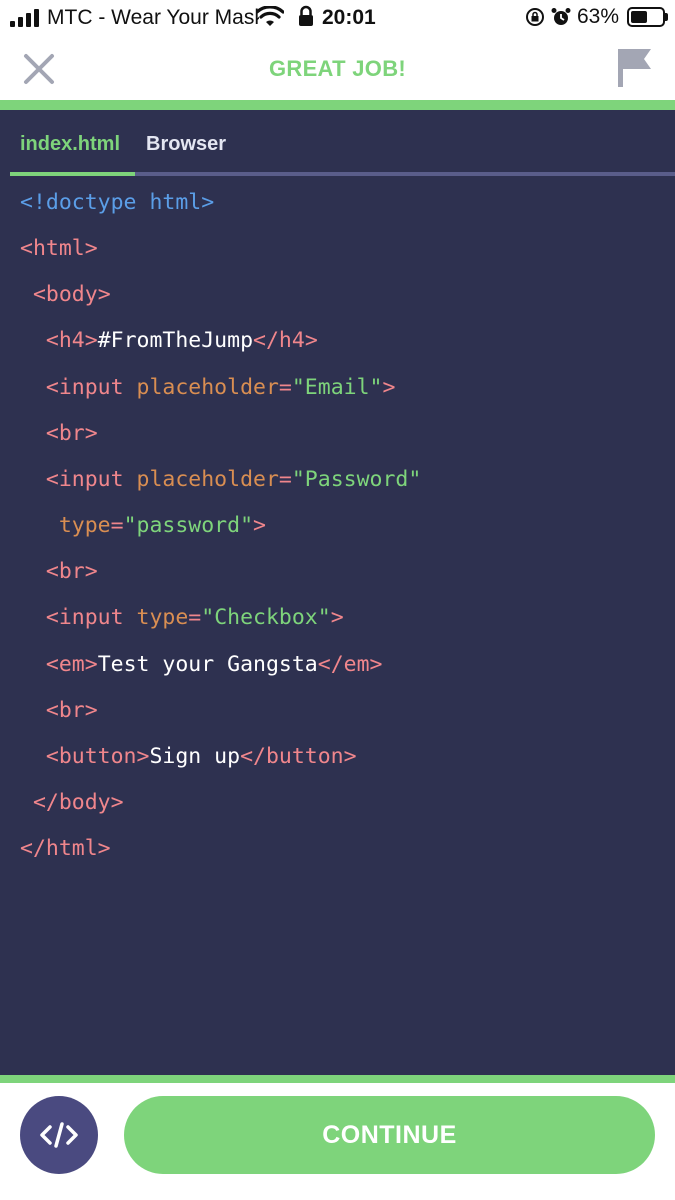 The height and width of the screenshot is (1200, 675). What do you see at coordinates (186, 144) in the screenshot?
I see `tab-browser: Browser` at bounding box center [186, 144].